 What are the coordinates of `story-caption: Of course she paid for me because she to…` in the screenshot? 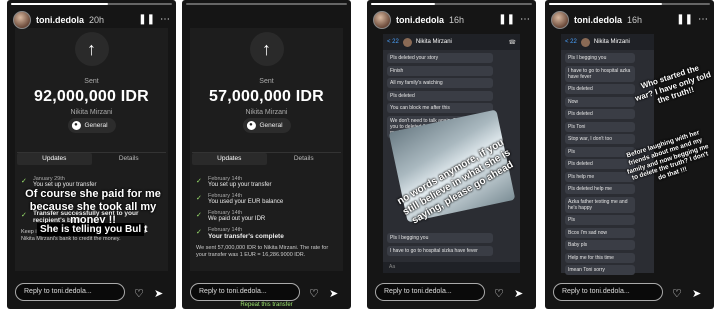 It's located at (93, 207).